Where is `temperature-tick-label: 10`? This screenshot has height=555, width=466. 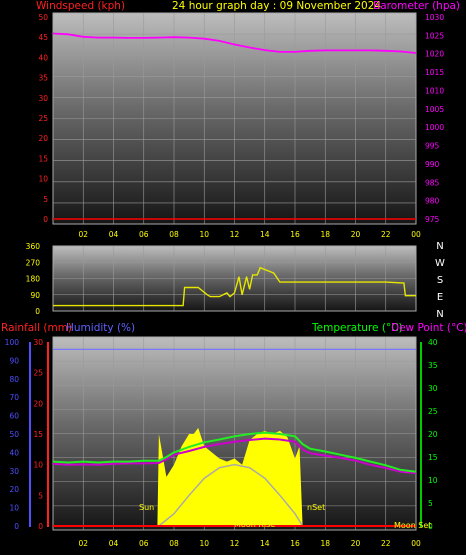 temperature-tick-label: 10 is located at coordinates (433, 480).